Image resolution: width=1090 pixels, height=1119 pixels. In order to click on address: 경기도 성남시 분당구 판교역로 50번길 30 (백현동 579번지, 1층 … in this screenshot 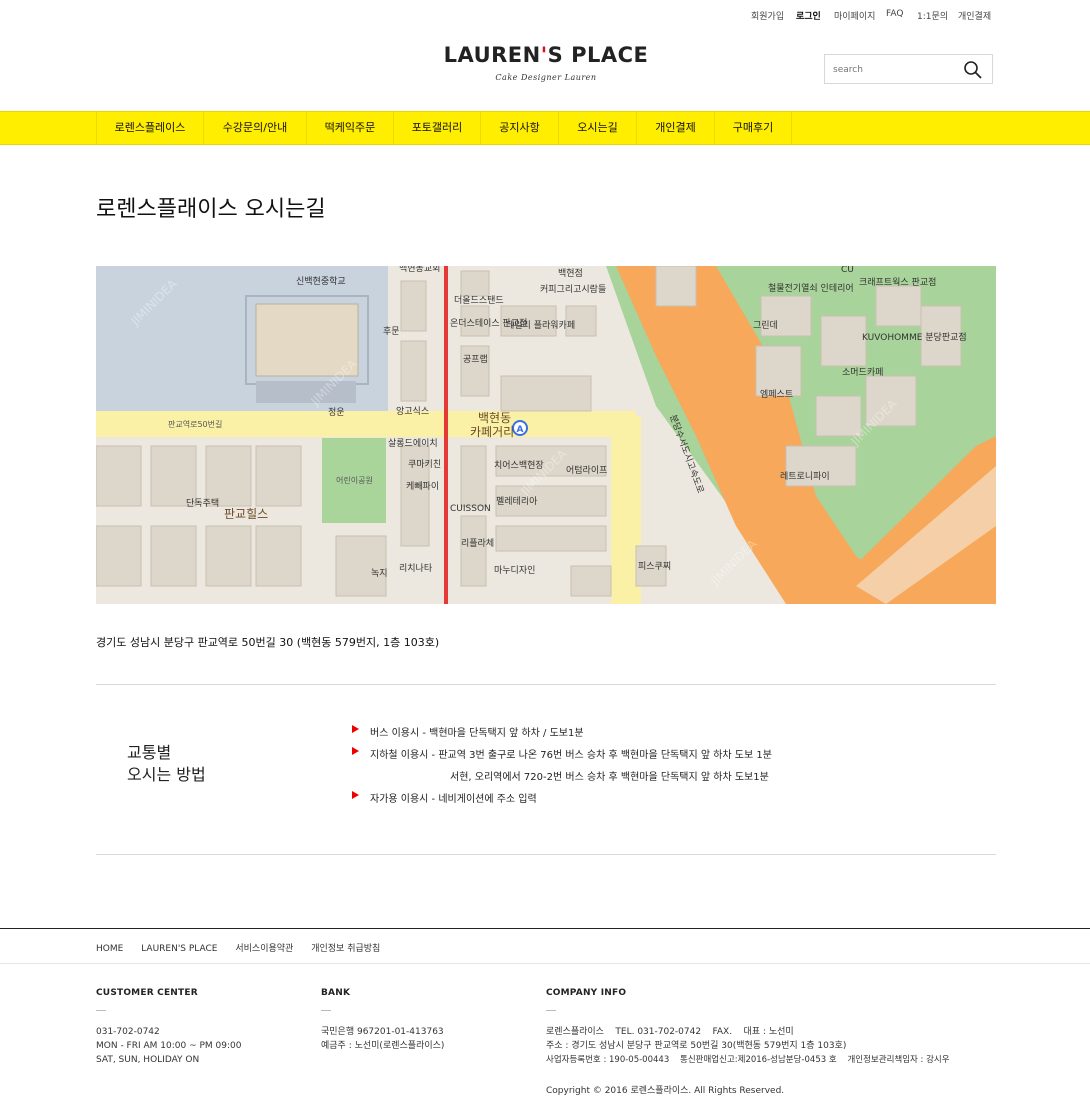, I will do `click(268, 642)`.